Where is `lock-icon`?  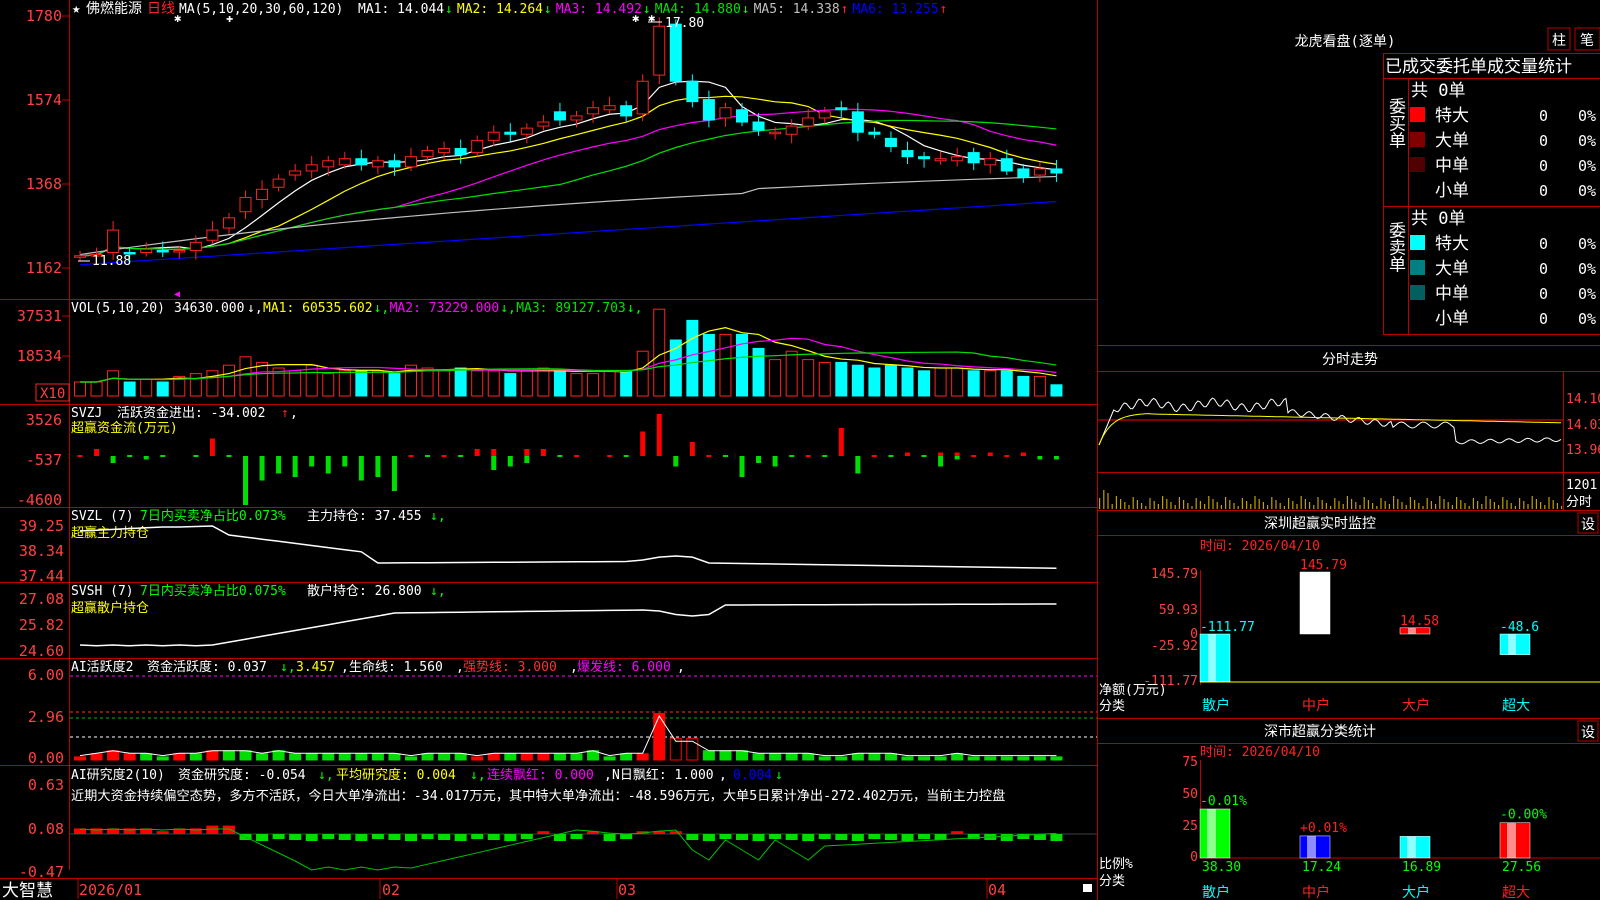
lock-icon is located at coordinates (1087, 888).